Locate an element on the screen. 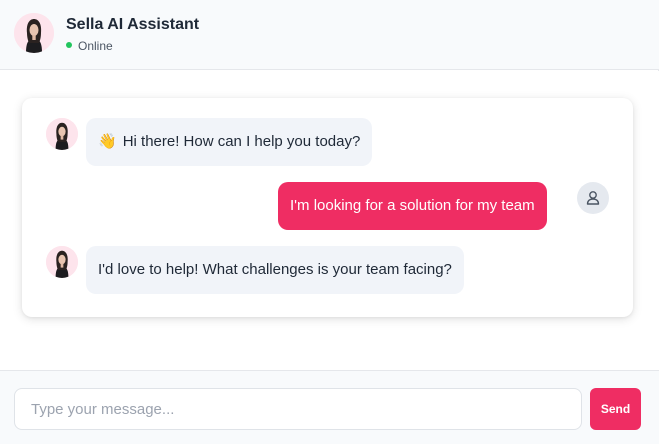  online-status-dot is located at coordinates (69, 45).